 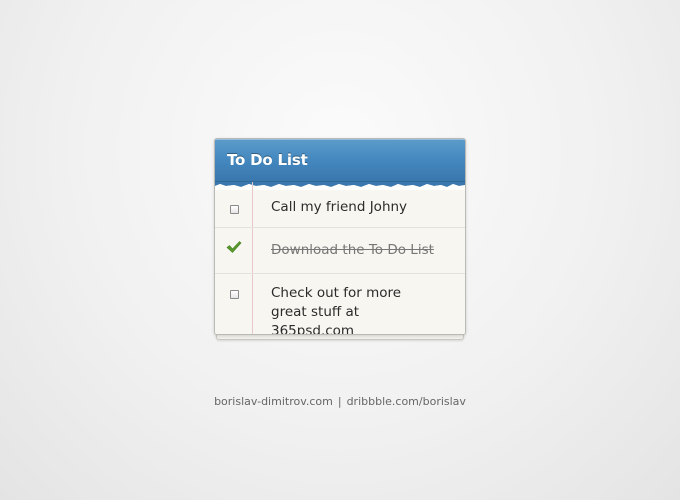 What do you see at coordinates (234, 247) in the screenshot?
I see `checkmark-icon` at bounding box center [234, 247].